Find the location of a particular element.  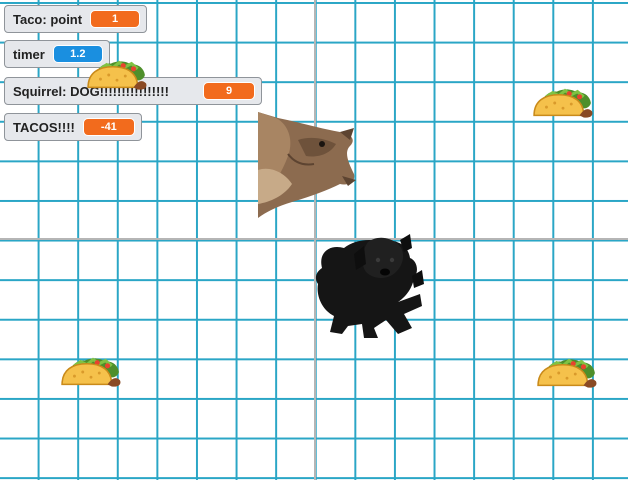

monitor-value: 1 is located at coordinates (115, 19).